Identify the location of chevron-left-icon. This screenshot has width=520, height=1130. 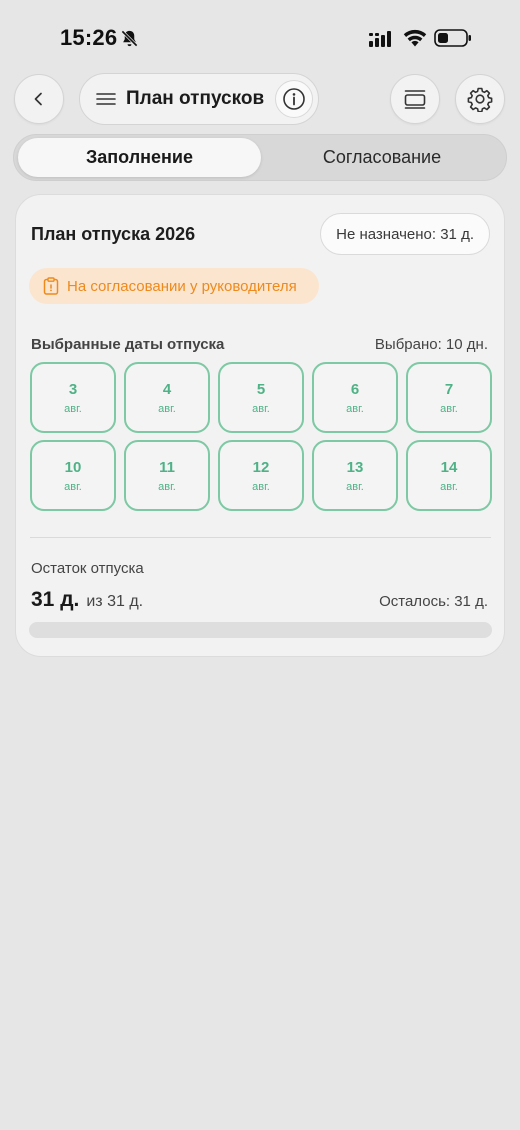
(38, 99).